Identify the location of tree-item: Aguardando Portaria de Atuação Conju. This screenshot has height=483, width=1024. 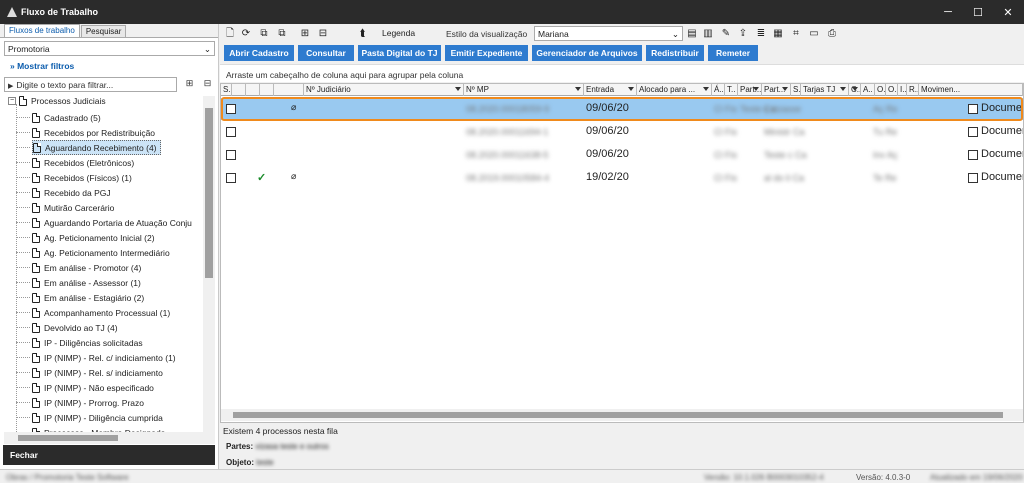
(112, 222).